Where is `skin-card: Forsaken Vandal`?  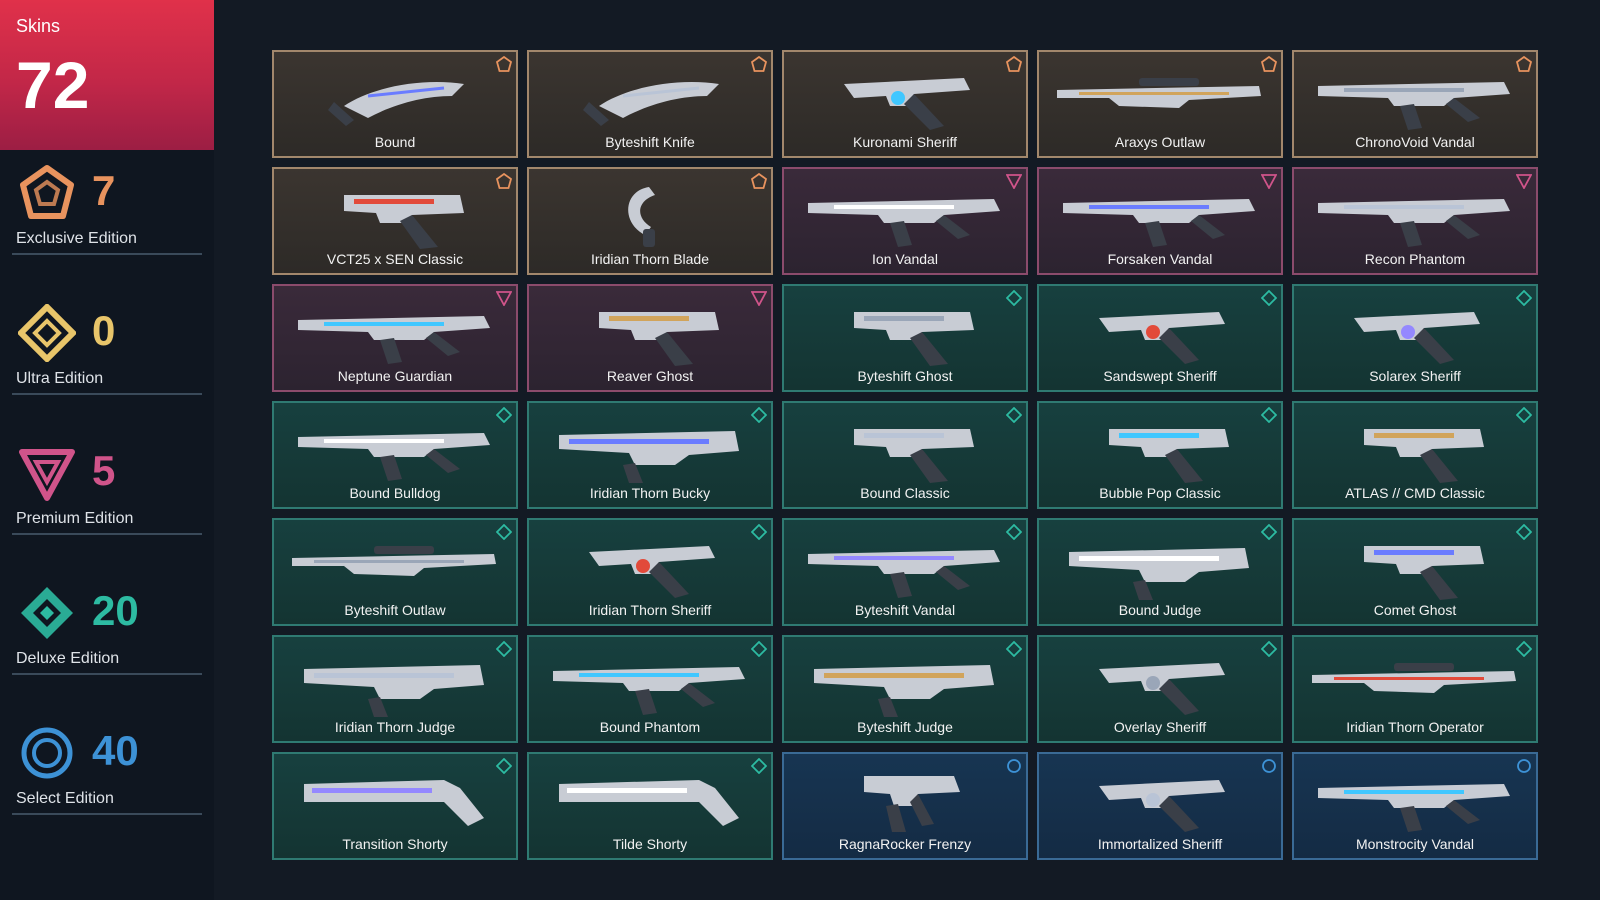 skin-card: Forsaken Vandal is located at coordinates (1160, 221).